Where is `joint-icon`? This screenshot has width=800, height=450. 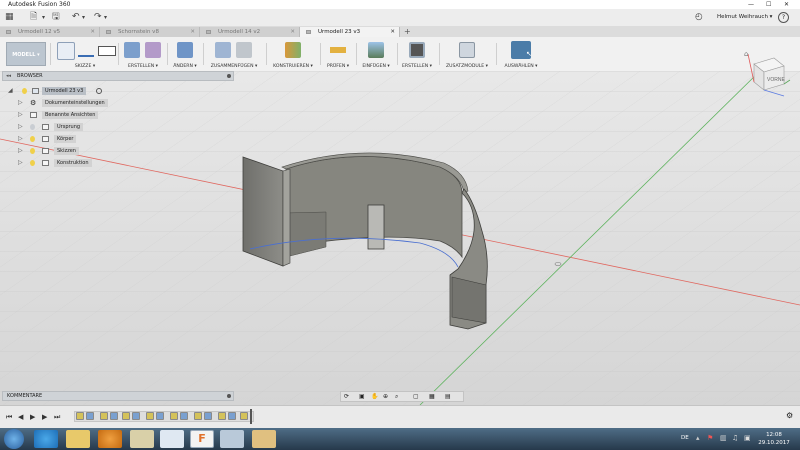 joint-icon is located at coordinates (244, 50).